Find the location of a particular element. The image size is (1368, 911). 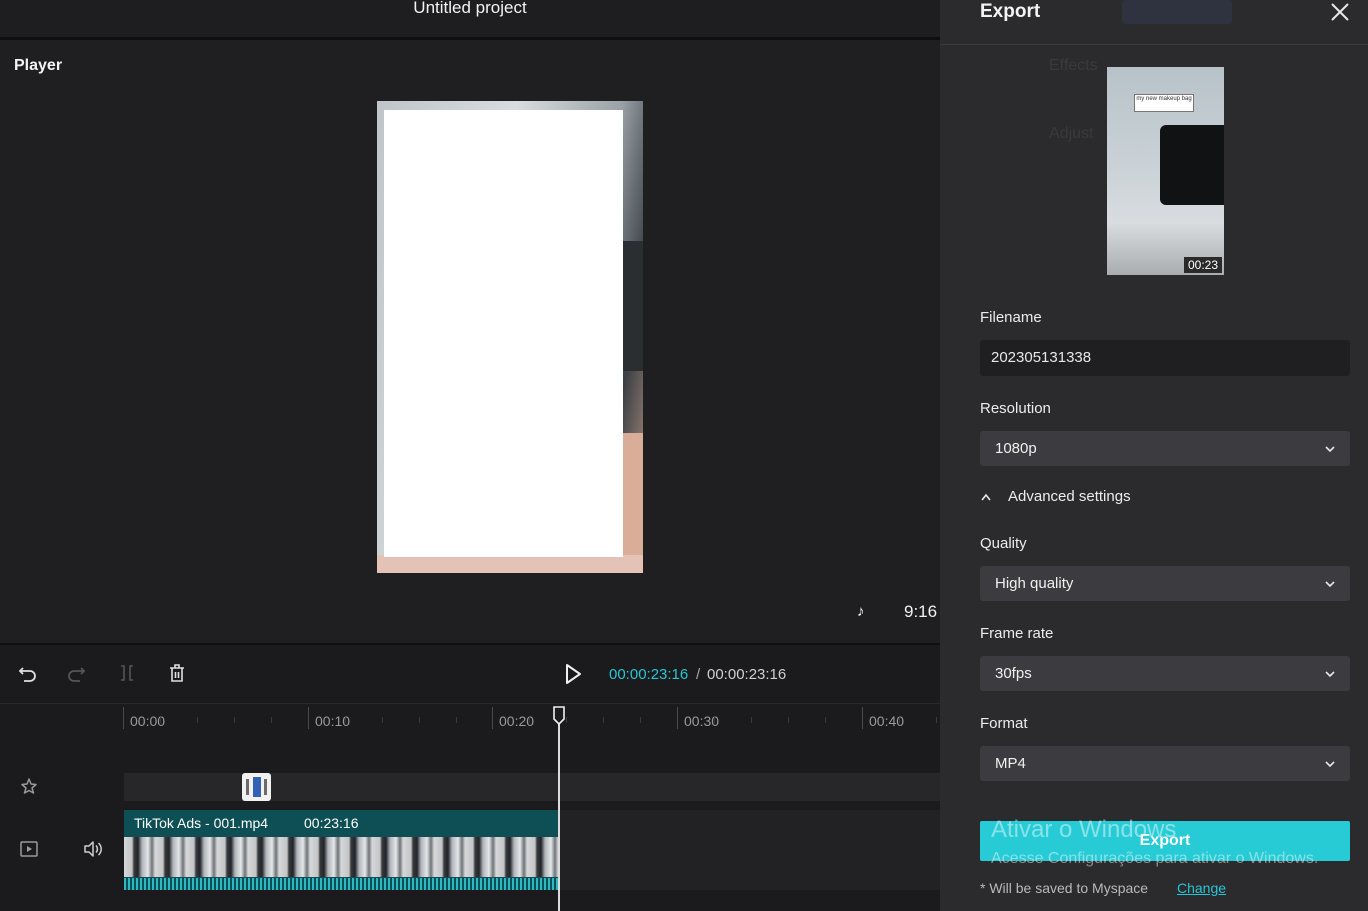

advanced-settings-label: Advanced settings is located at coordinates (1069, 496).